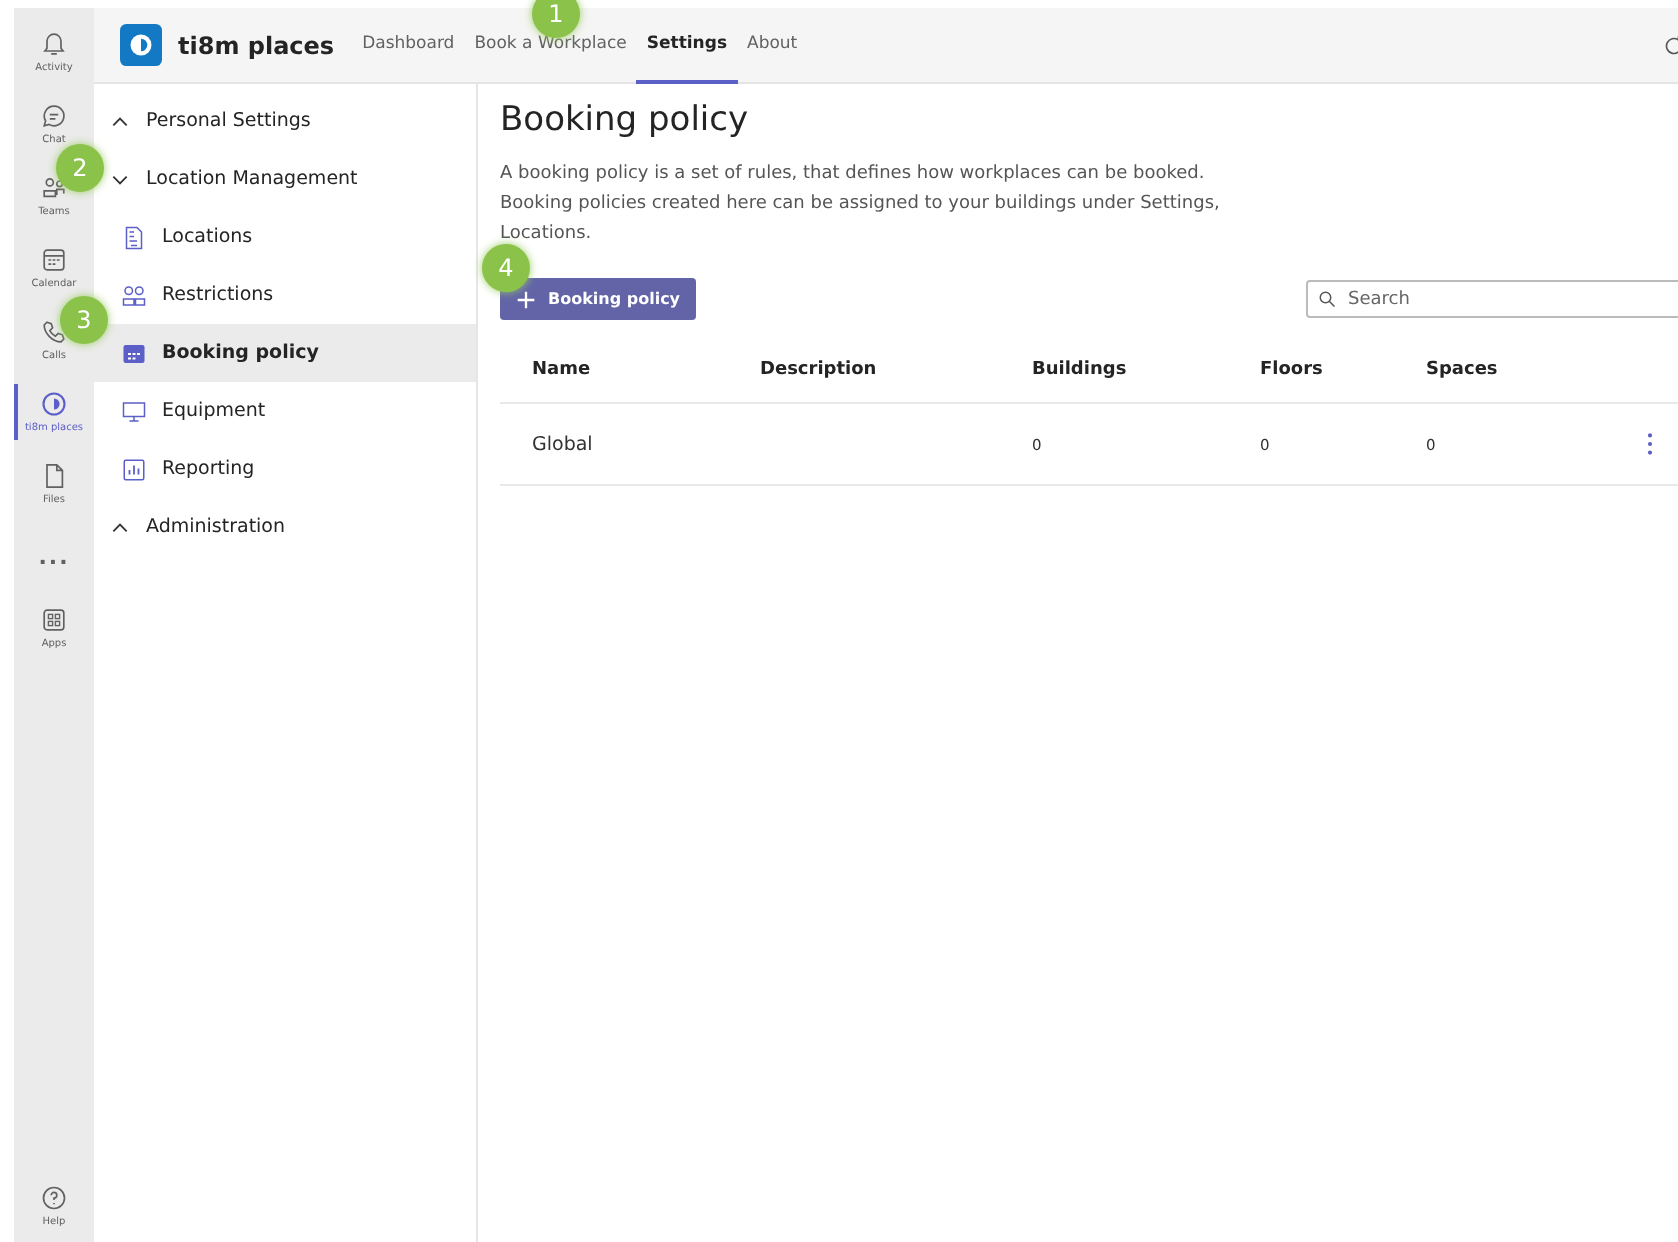 The height and width of the screenshot is (1242, 1678). What do you see at coordinates (625, 121) in the screenshot?
I see `page-title: Booking policy` at bounding box center [625, 121].